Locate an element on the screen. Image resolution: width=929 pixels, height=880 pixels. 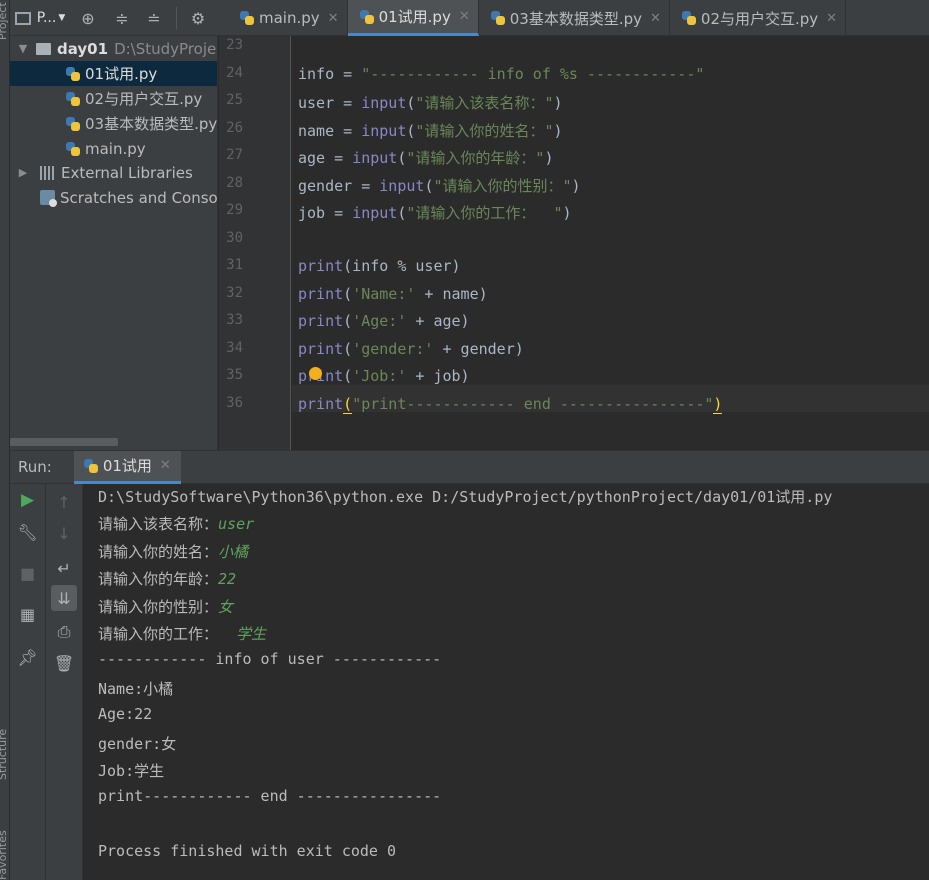
tree-file-03: 03基本数据类型.py is located at coordinates (113, 123).